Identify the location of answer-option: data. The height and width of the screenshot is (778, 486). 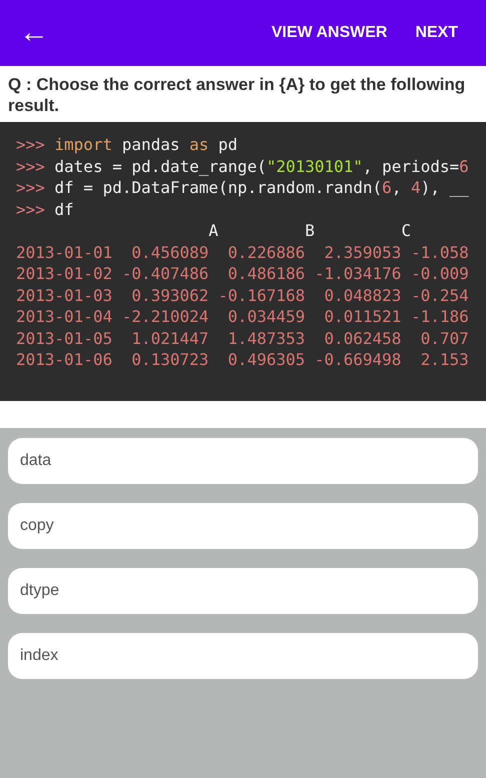
(243, 461).